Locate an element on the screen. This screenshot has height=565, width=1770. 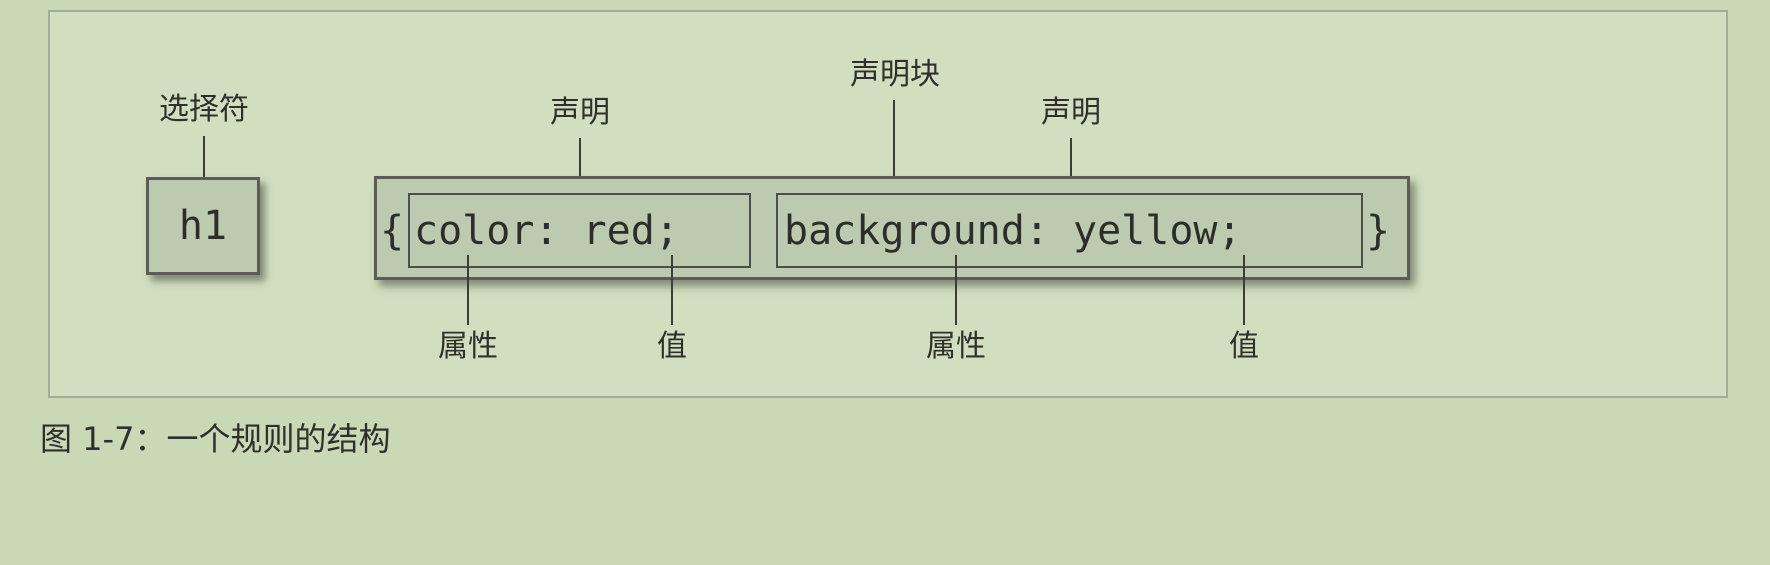
property-label-right: 属性 is located at coordinates (956, 346).